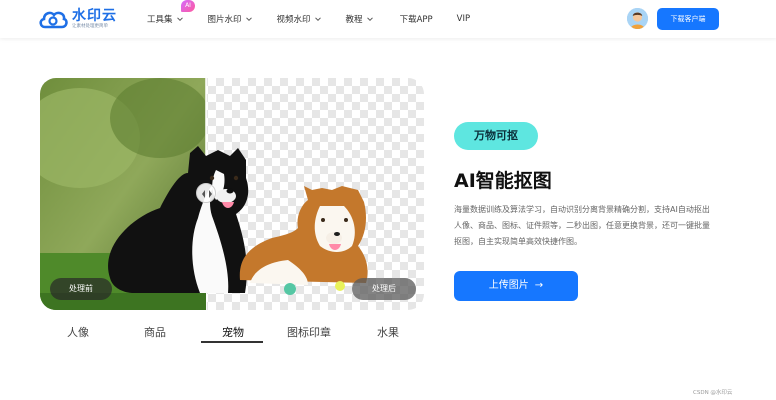 The height and width of the screenshot is (400, 776). Describe the element at coordinates (224, 20) in the screenshot. I see `nav-item-label: 图片水印` at that location.